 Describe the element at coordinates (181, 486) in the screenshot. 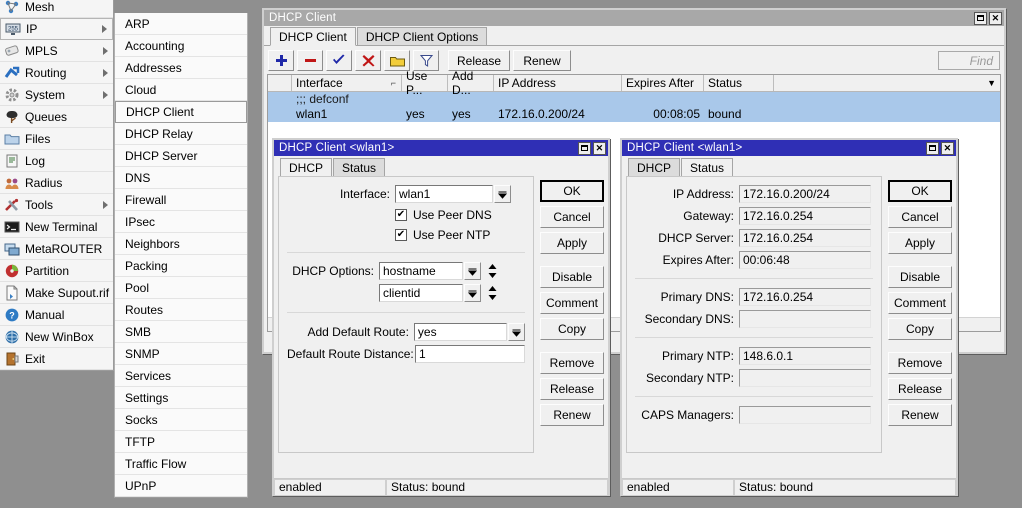

I see `submenu-item-upnp: UPnP` at that location.